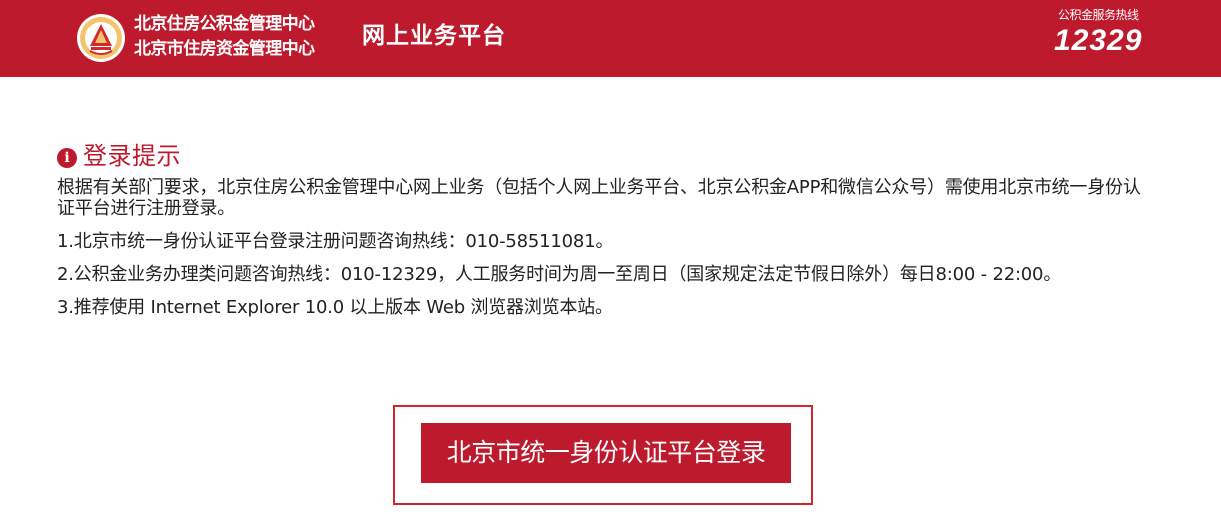  I want to click on org-name-line2: 北京市住房资金管理中心, so click(224, 49).